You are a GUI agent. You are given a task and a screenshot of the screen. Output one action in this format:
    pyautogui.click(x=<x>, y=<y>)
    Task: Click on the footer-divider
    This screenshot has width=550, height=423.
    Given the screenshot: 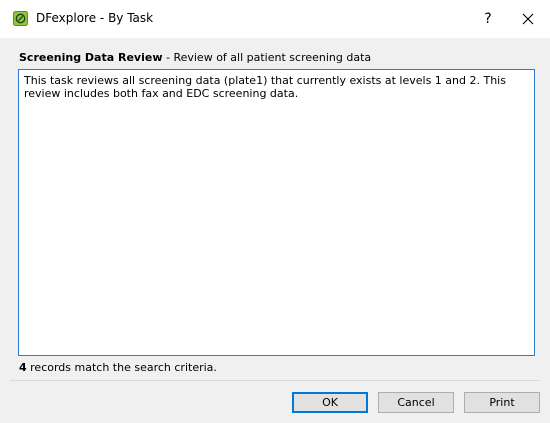 What is the action you would take?
    pyautogui.click(x=275, y=380)
    